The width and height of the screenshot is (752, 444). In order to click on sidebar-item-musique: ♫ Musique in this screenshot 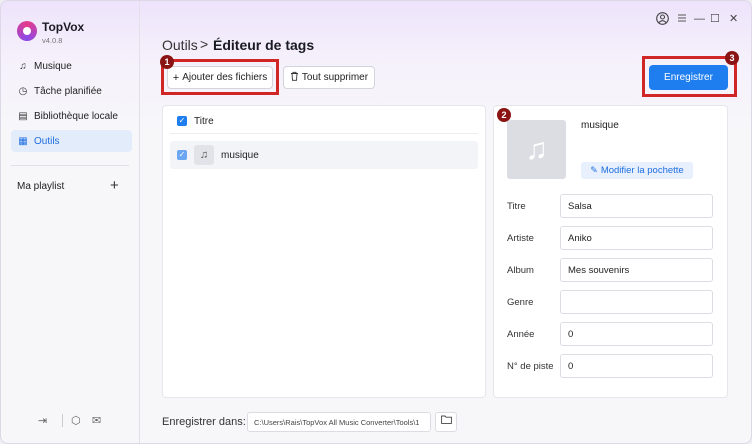, I will do `click(71, 66)`.